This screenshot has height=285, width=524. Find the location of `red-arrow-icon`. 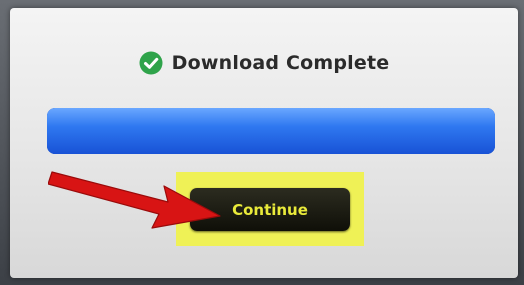

red-arrow-icon is located at coordinates (134, 200).